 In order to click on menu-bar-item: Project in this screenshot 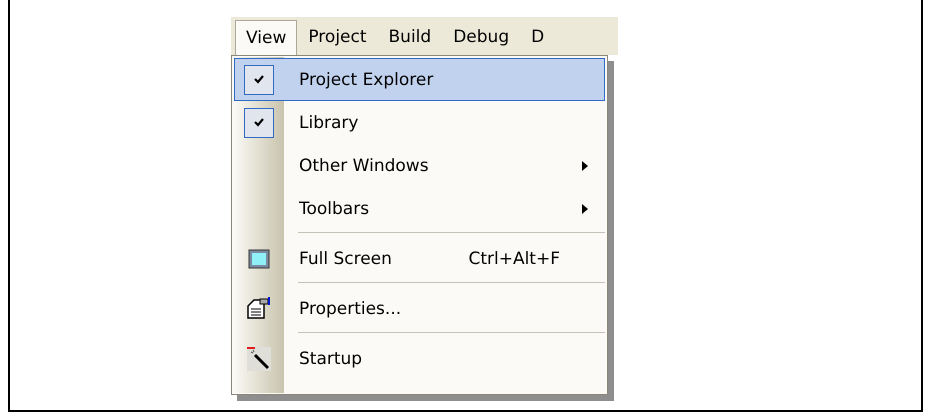, I will do `click(337, 37)`.